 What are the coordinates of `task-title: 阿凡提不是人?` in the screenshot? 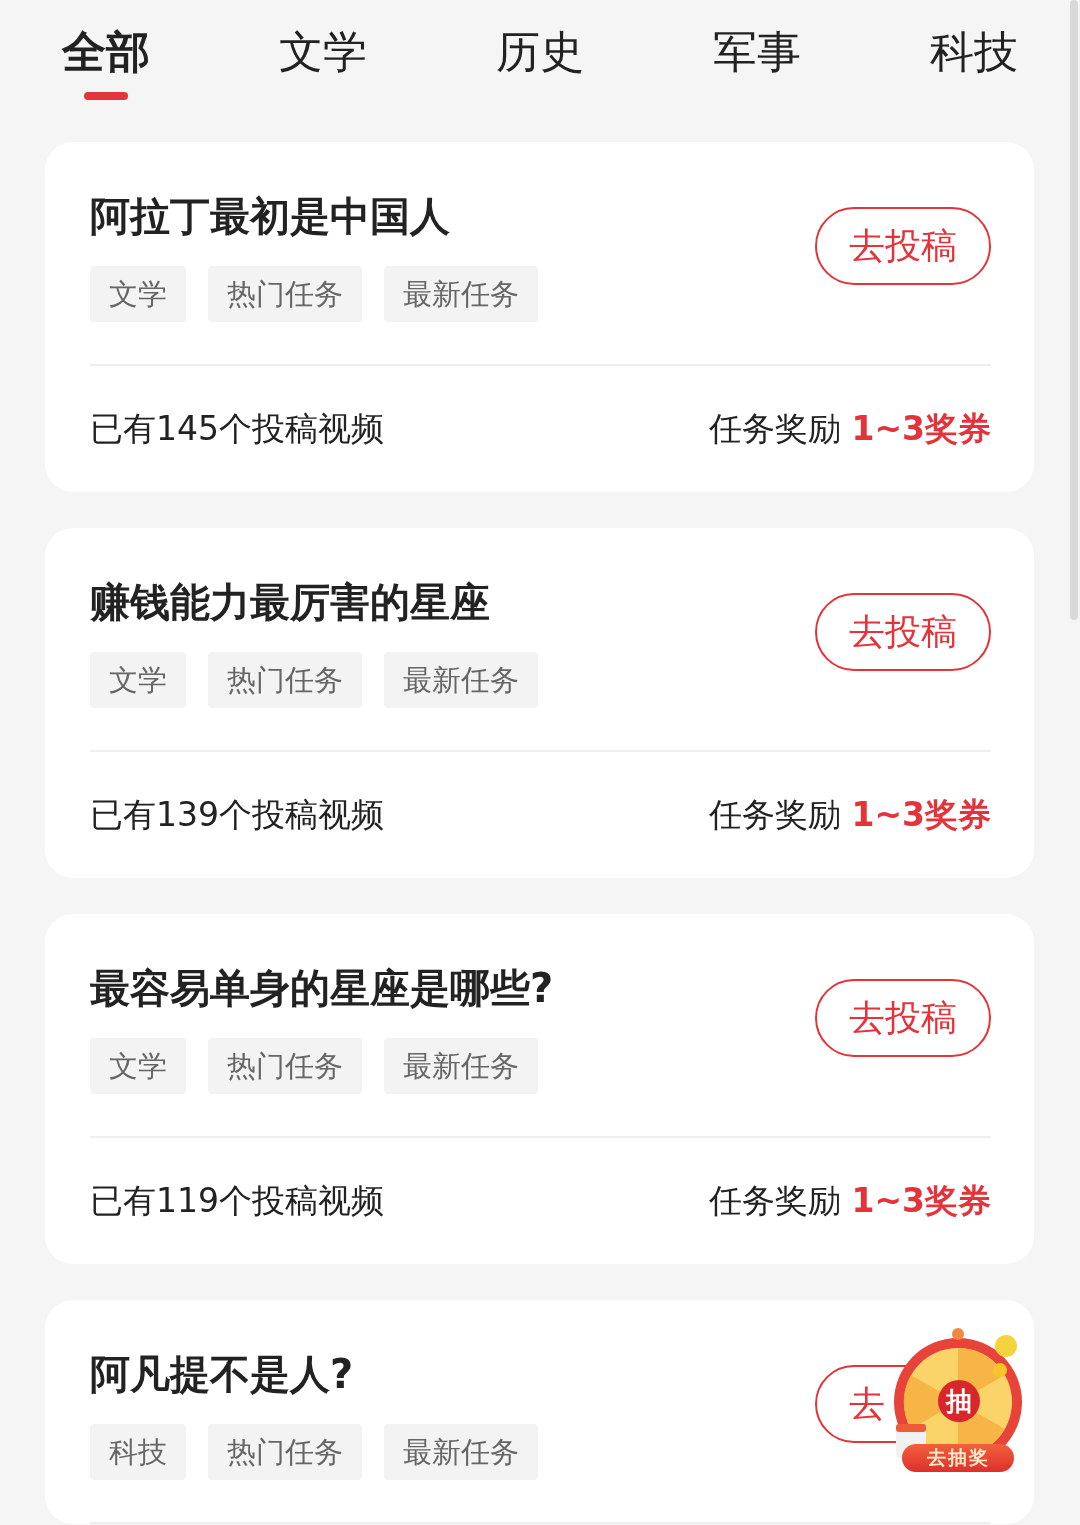 It's located at (222, 1374).